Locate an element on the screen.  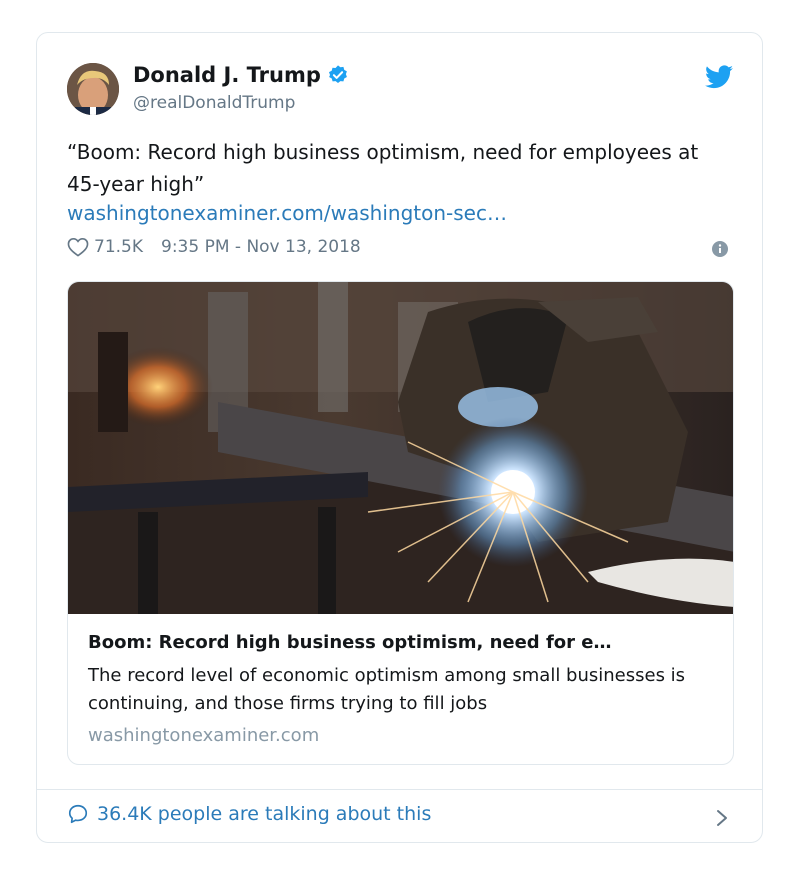
footer-divider is located at coordinates (399, 789).